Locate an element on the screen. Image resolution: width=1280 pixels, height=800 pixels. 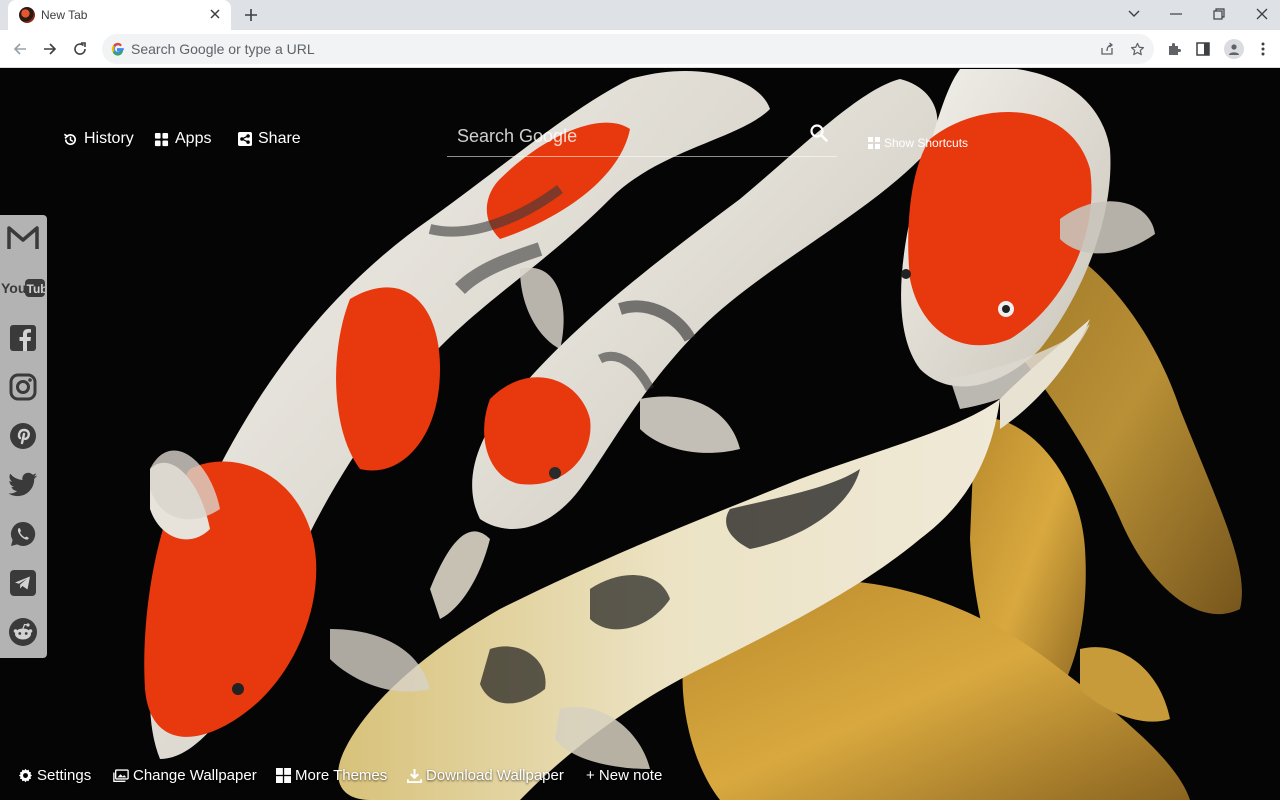
wallpaper-images-icon is located at coordinates (121, 775).